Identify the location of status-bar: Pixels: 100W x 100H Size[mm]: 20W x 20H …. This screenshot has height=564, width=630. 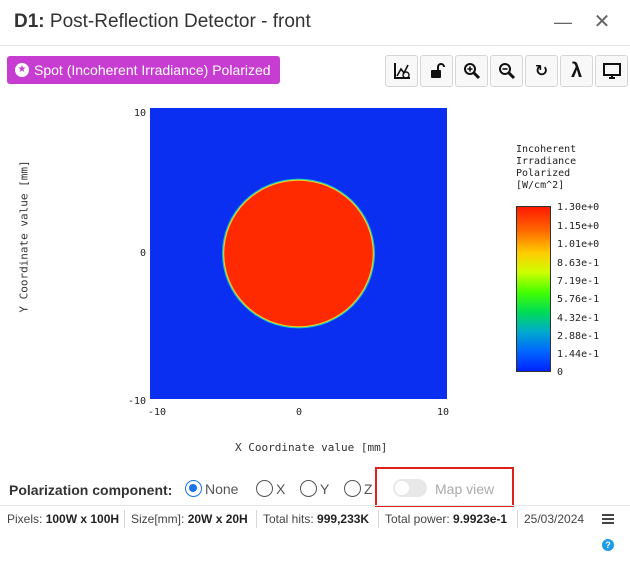
(315, 518).